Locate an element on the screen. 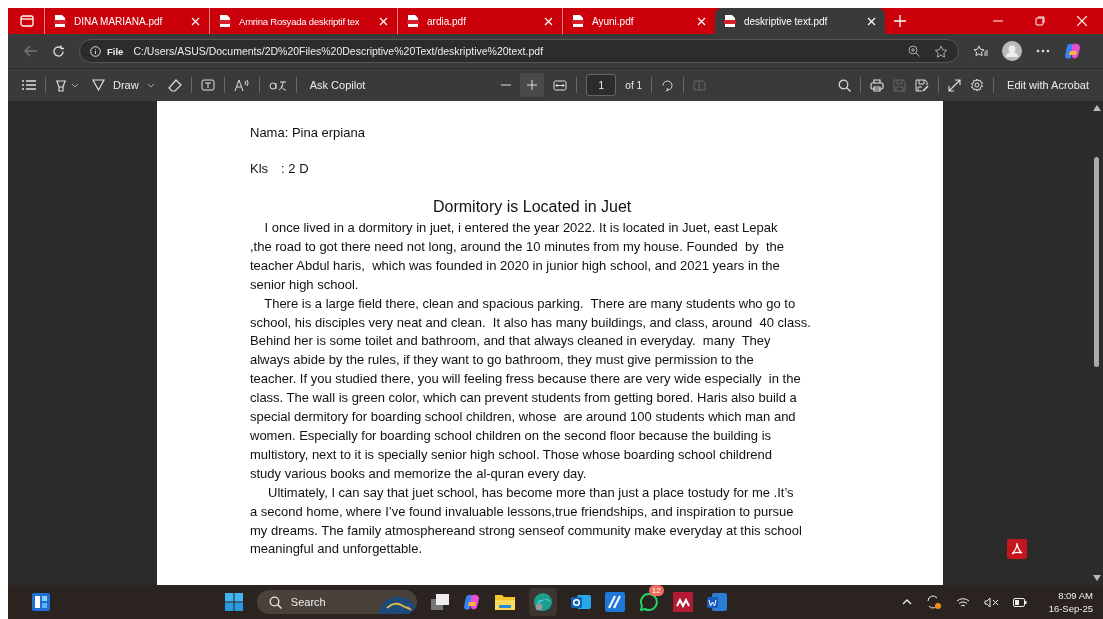 Image resolution: width=1103 pixels, height=619 pixels. draw-button: Draw is located at coordinates (123, 85).